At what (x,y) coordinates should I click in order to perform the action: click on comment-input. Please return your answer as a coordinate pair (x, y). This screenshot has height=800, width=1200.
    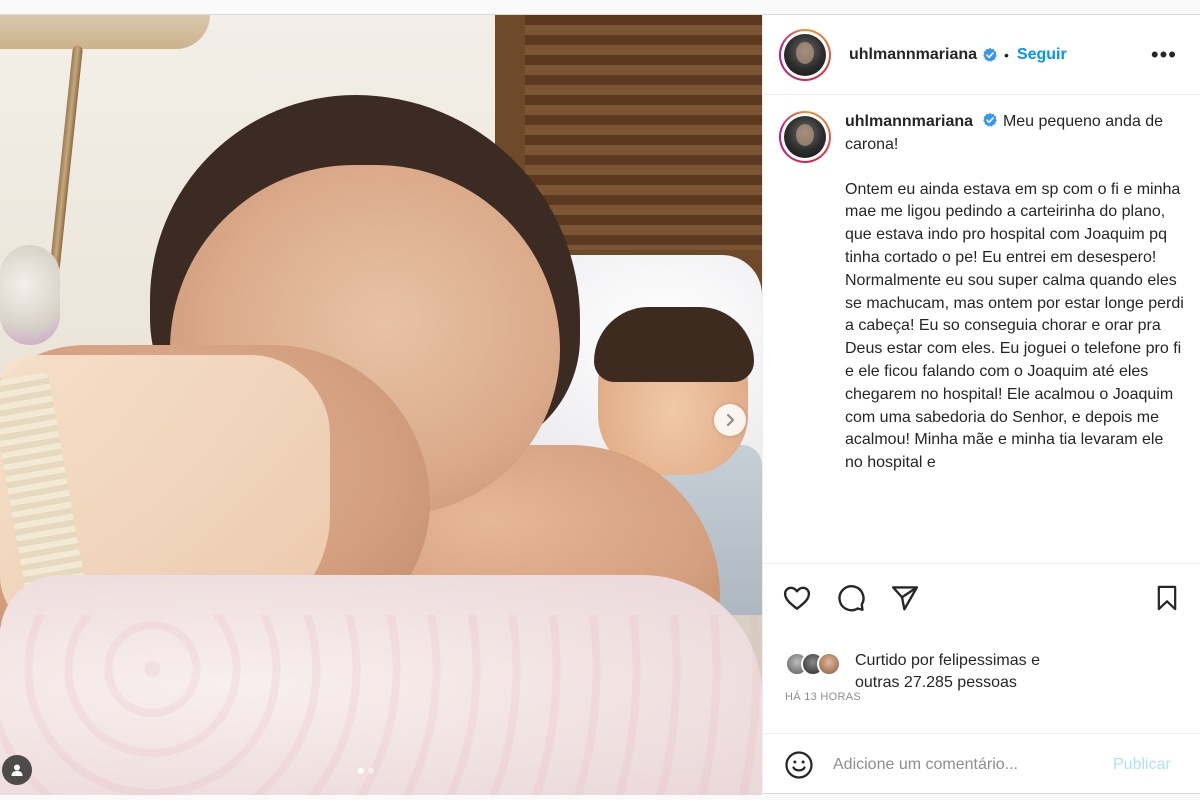
    Looking at the image, I should click on (963, 764).